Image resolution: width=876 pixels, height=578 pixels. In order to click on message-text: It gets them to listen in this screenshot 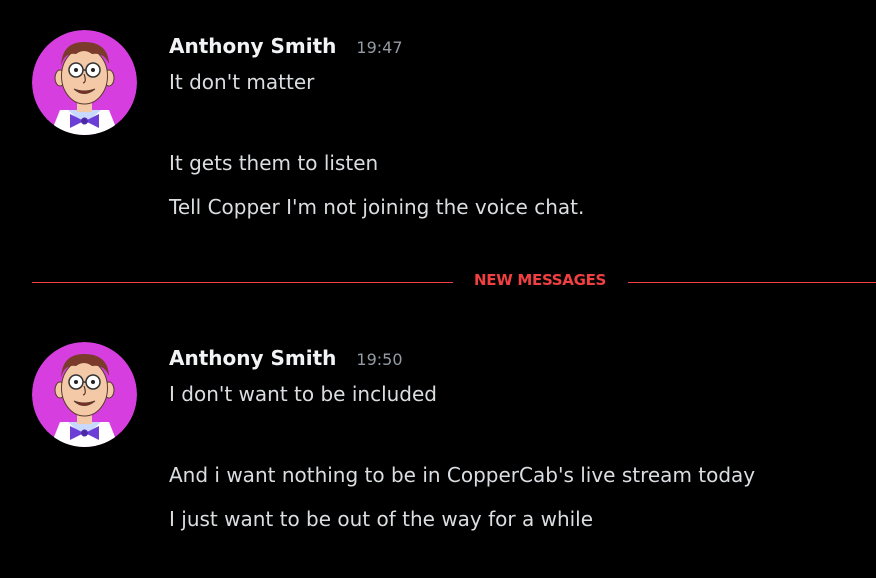, I will do `click(274, 163)`.